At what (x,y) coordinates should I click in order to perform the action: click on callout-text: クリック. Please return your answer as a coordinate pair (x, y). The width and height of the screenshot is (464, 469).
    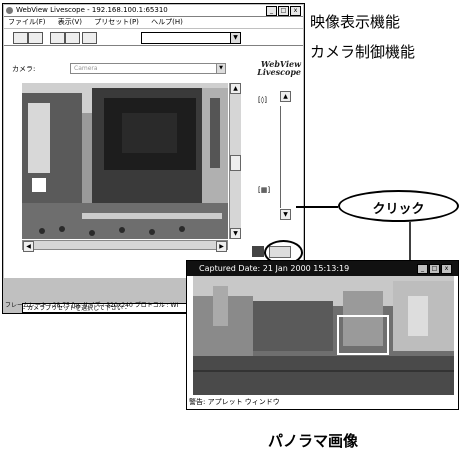
    Looking at the image, I should click on (398, 209).